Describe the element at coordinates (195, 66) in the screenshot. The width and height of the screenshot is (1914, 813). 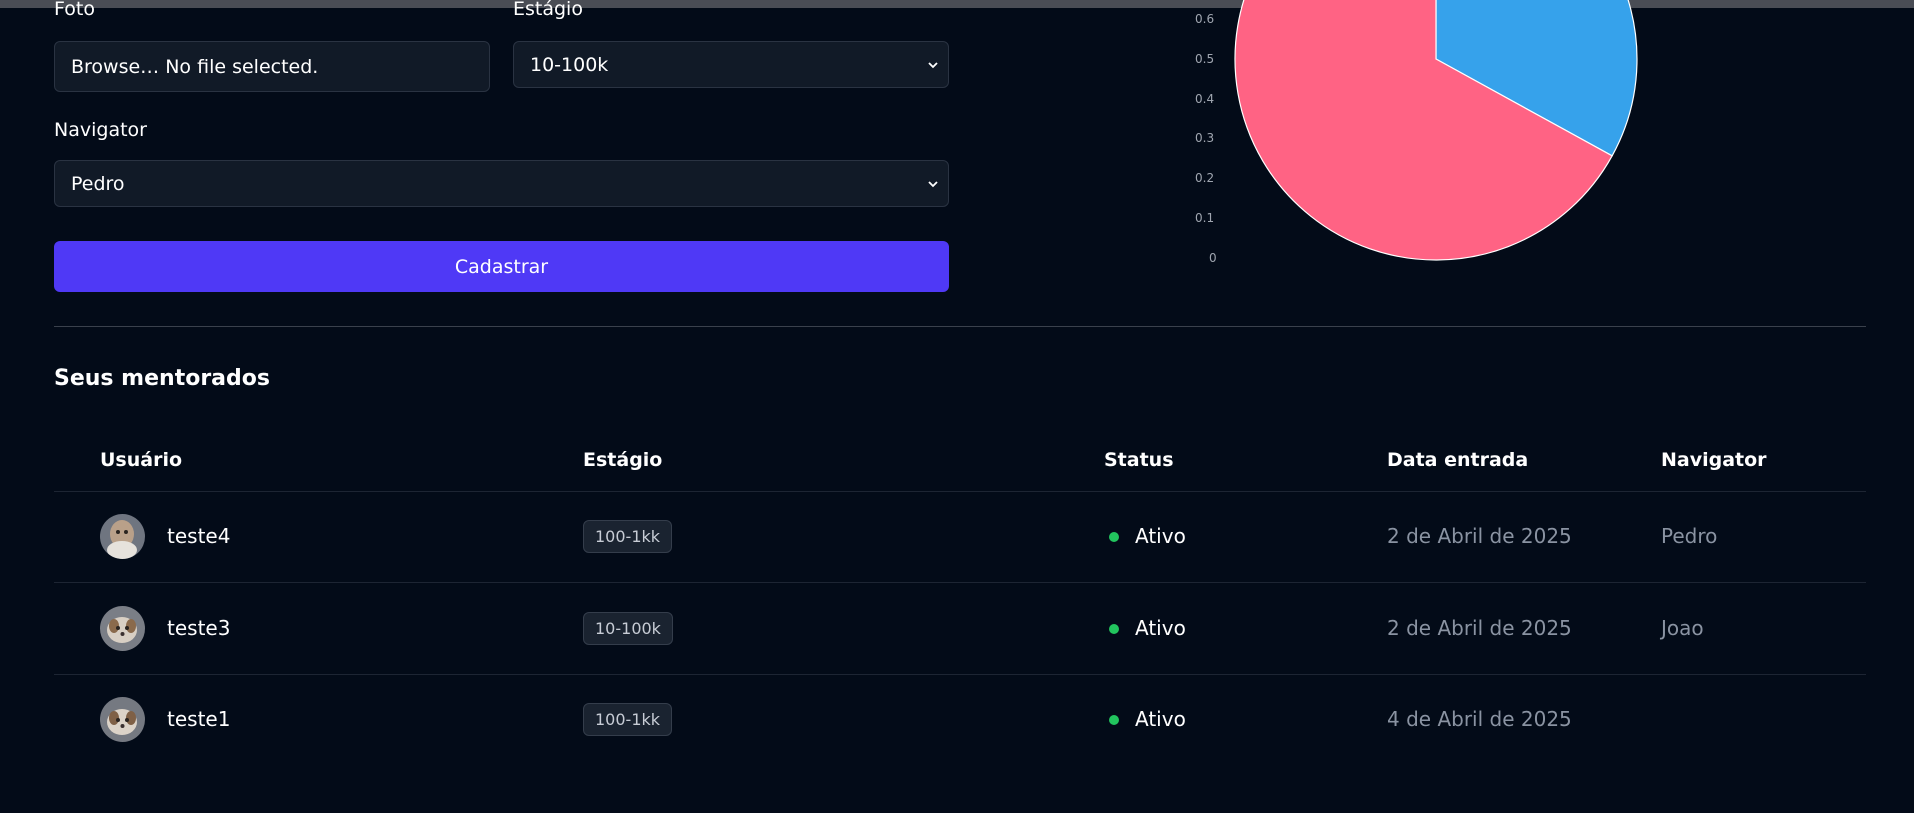
I see `photo-file-input-text: Browse… No file selected.` at that location.